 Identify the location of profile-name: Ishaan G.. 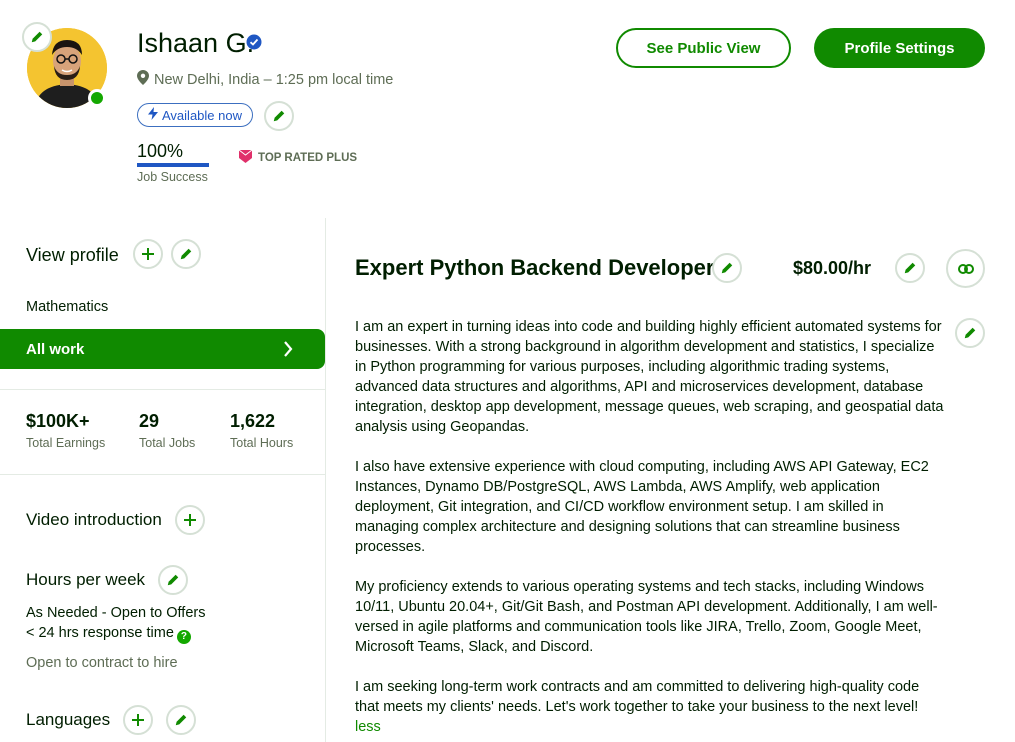
(196, 43).